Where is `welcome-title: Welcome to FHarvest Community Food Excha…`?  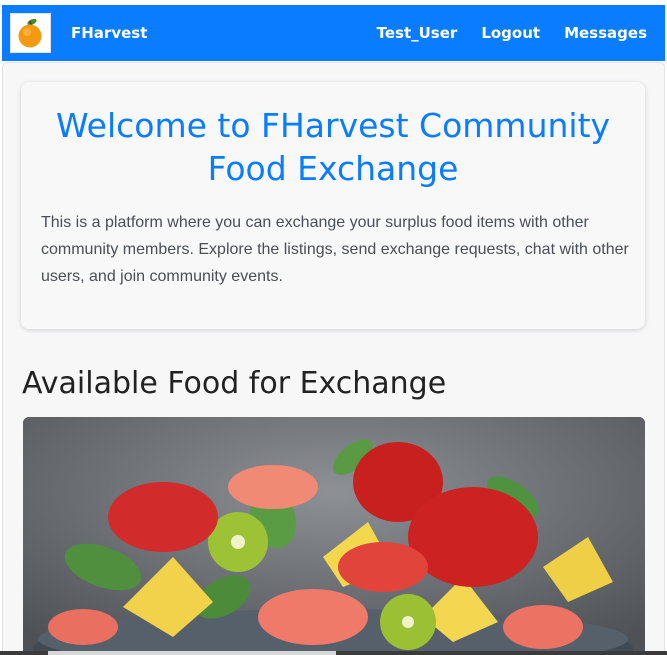 welcome-title: Welcome to FHarvest Community Food Excha… is located at coordinates (333, 147).